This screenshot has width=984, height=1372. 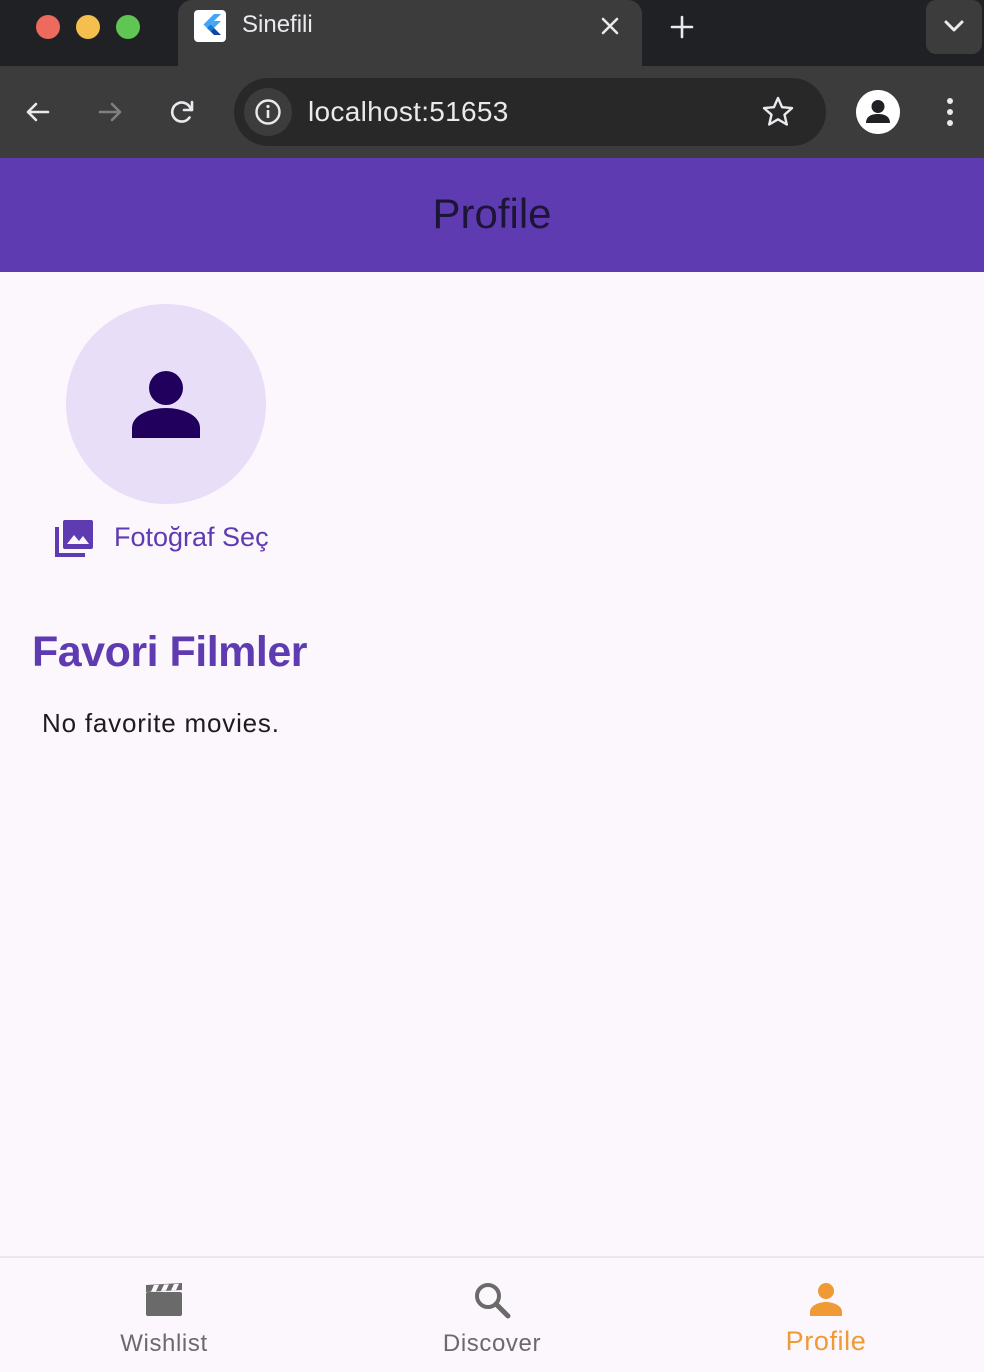 I want to click on site-info-icon, so click(x=268, y=112).